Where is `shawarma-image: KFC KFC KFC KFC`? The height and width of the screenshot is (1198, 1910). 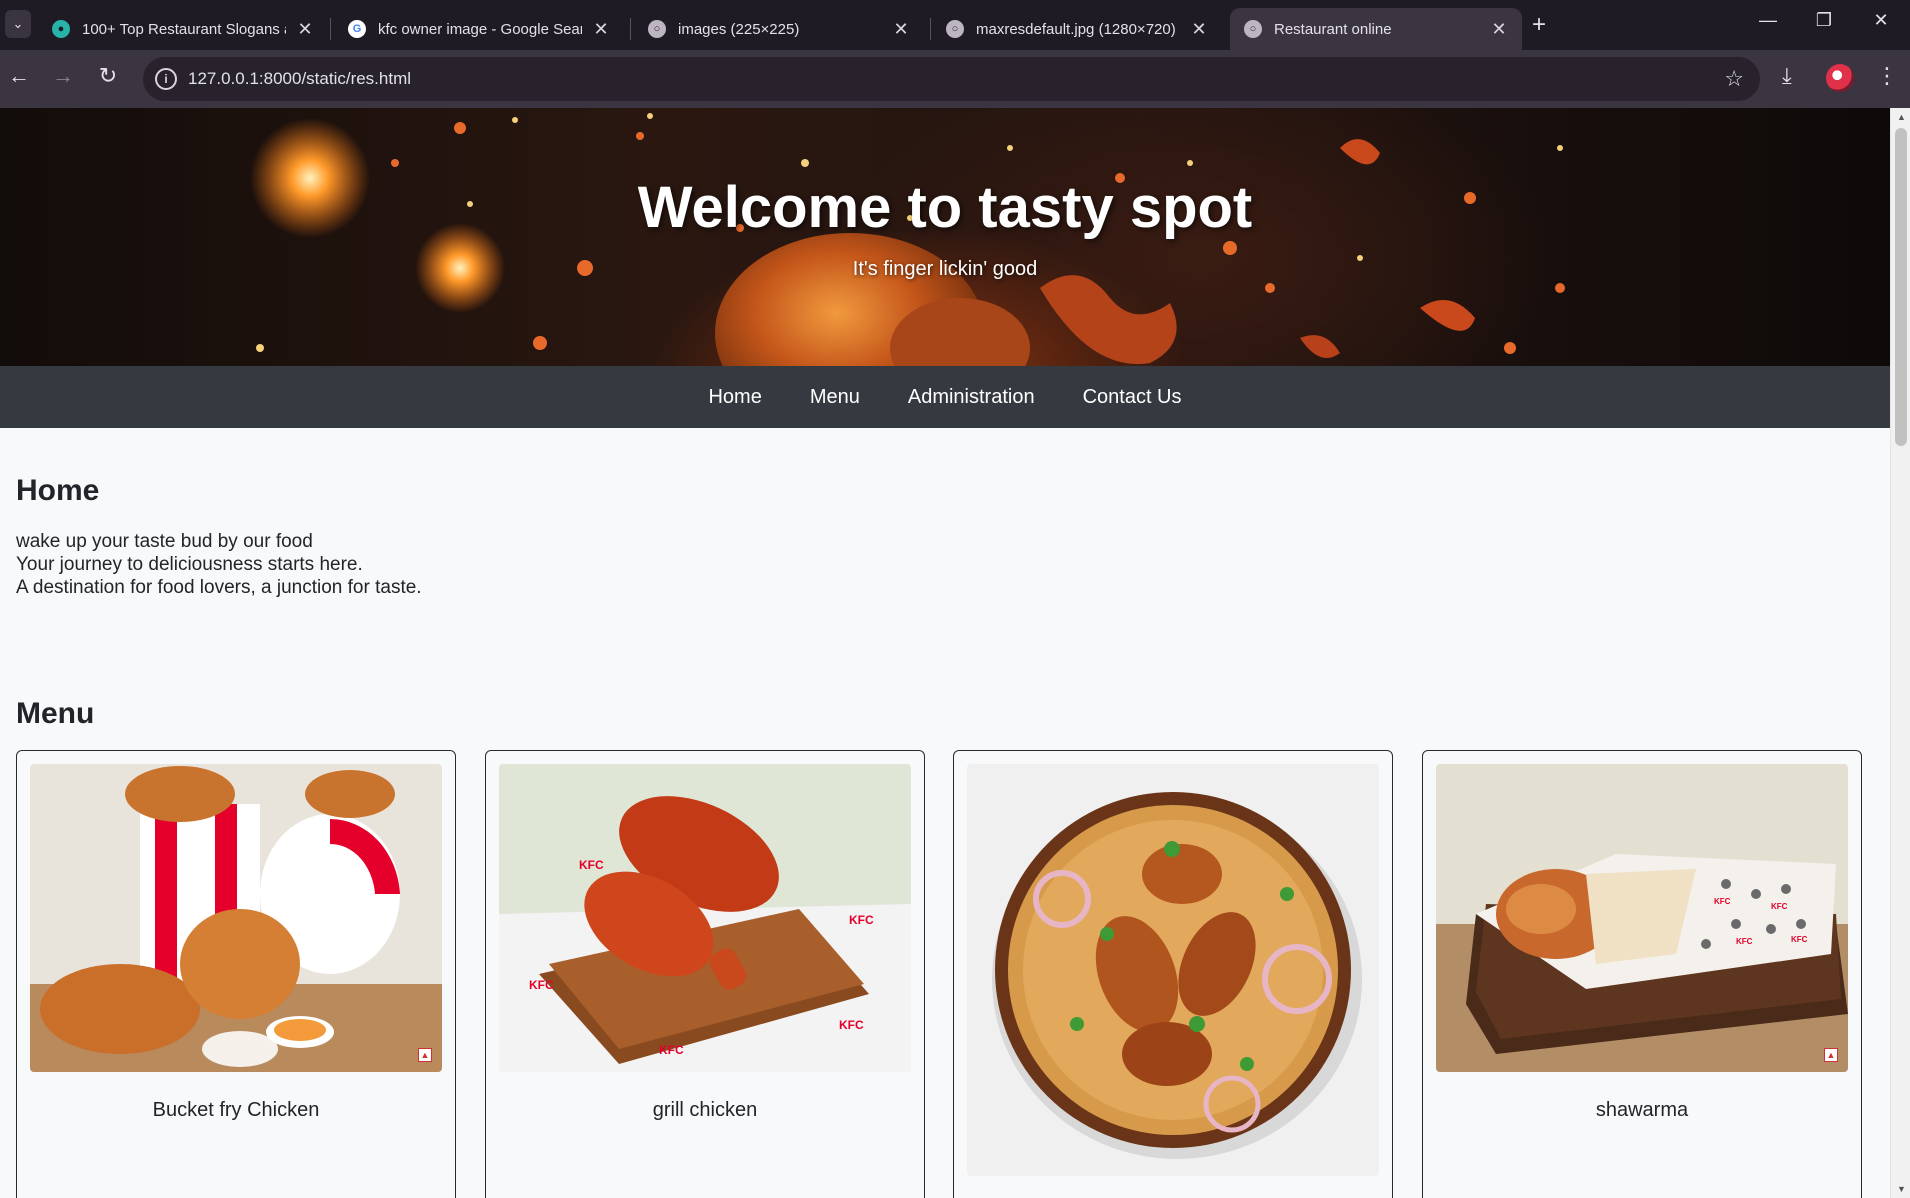
shawarma-image: KFC KFC KFC KFC is located at coordinates (1642, 918).